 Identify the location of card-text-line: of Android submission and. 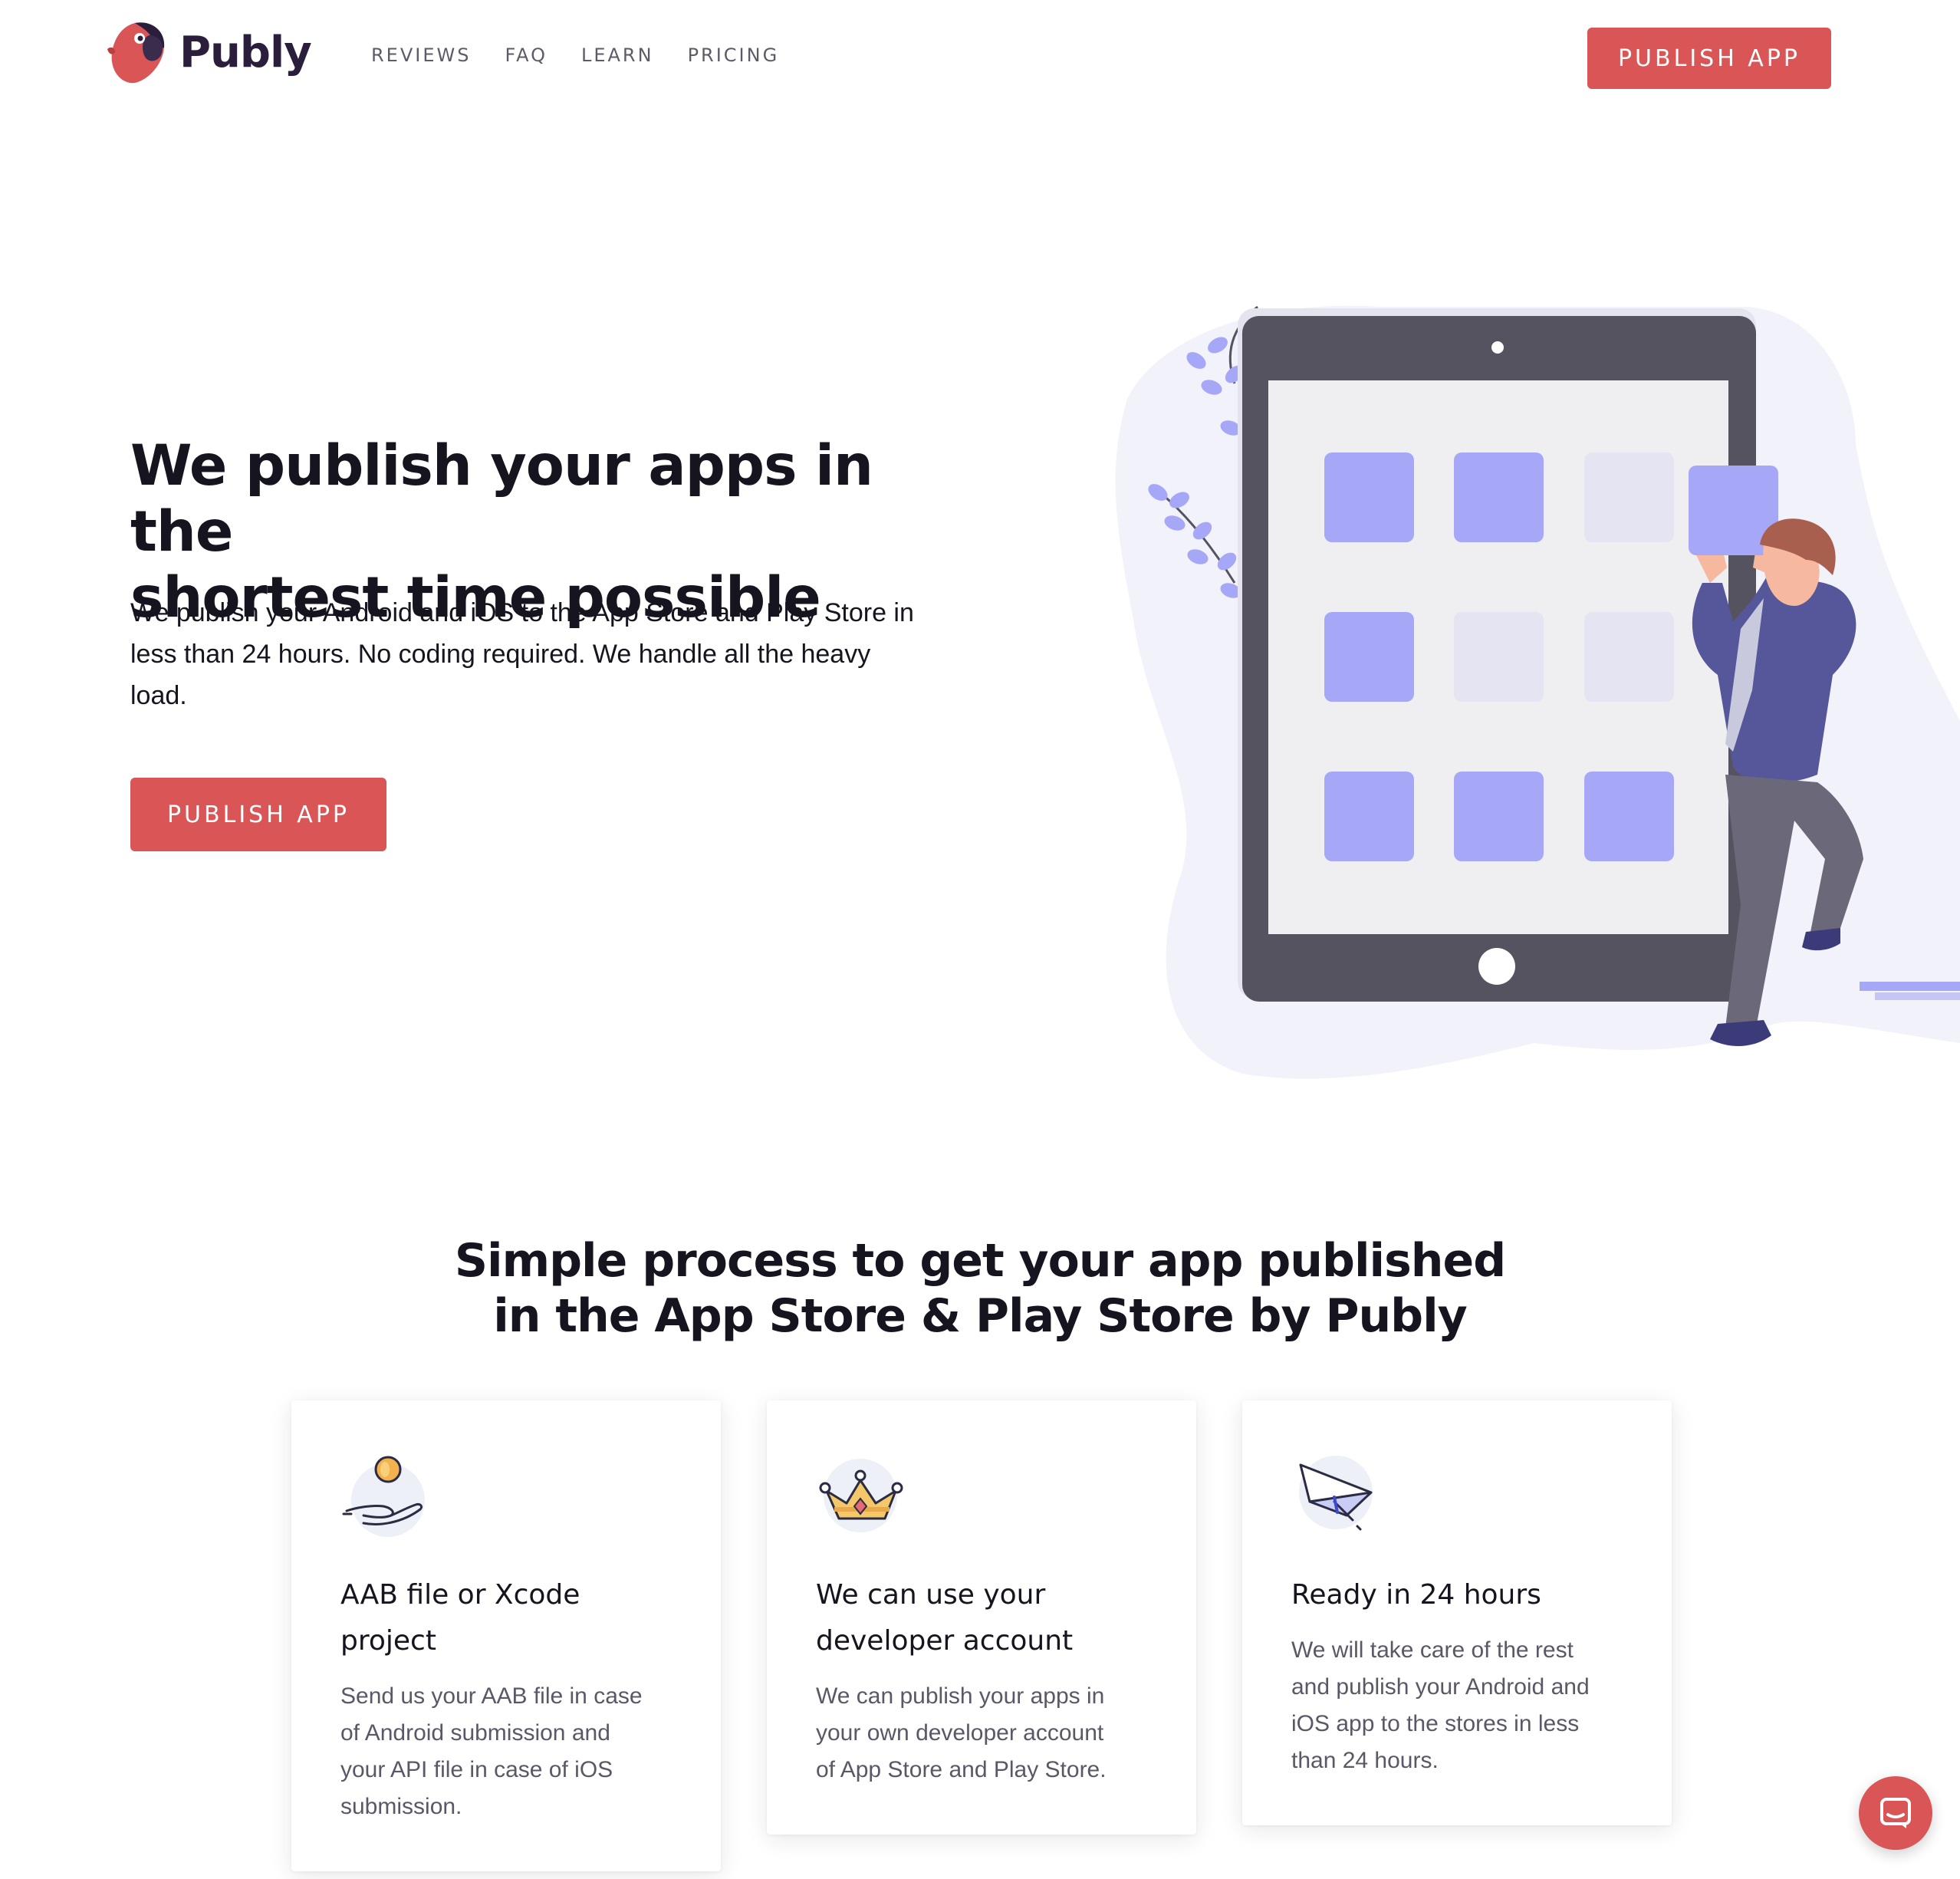
(475, 1733).